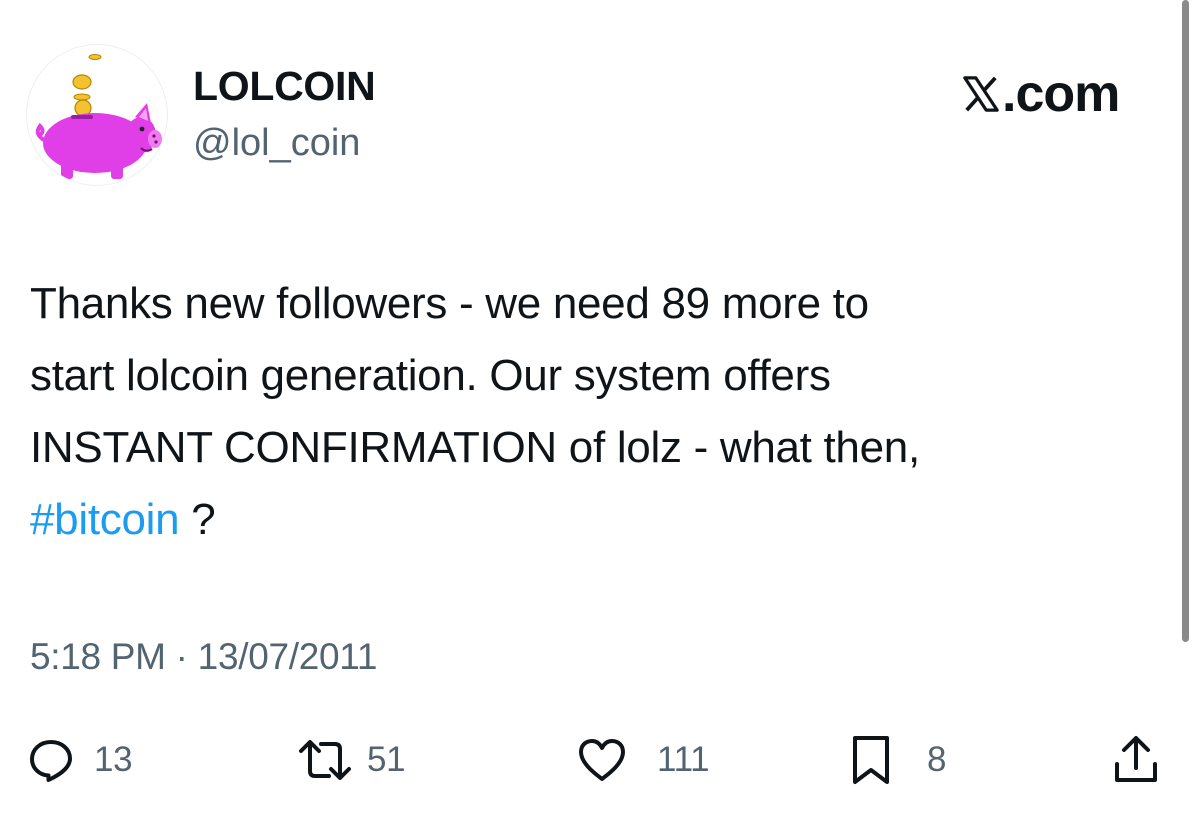 The image size is (1200, 815). What do you see at coordinates (602, 760) in the screenshot?
I see `heart-icon` at bounding box center [602, 760].